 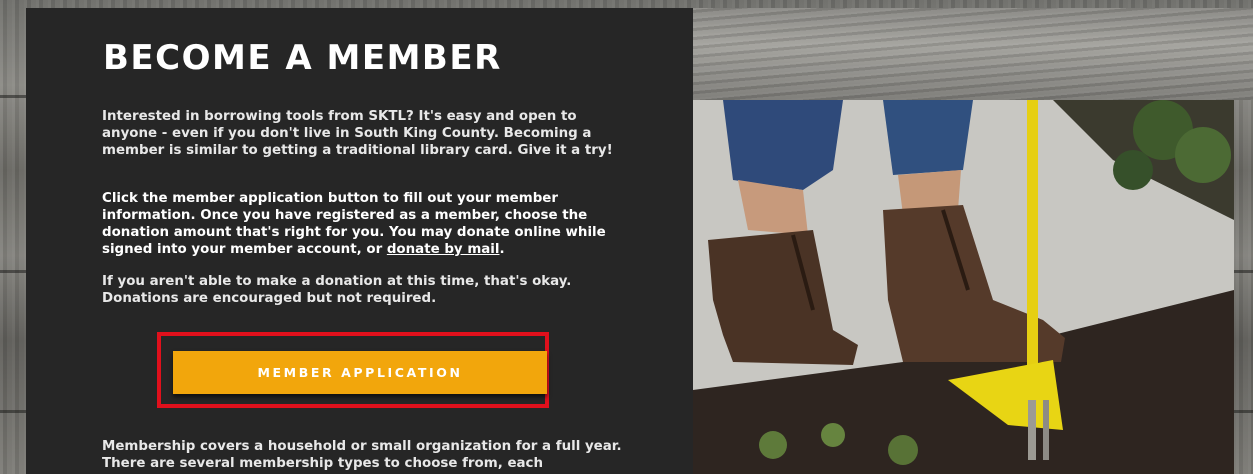 What do you see at coordinates (973, 54) in the screenshot?
I see `wood-board-image` at bounding box center [973, 54].